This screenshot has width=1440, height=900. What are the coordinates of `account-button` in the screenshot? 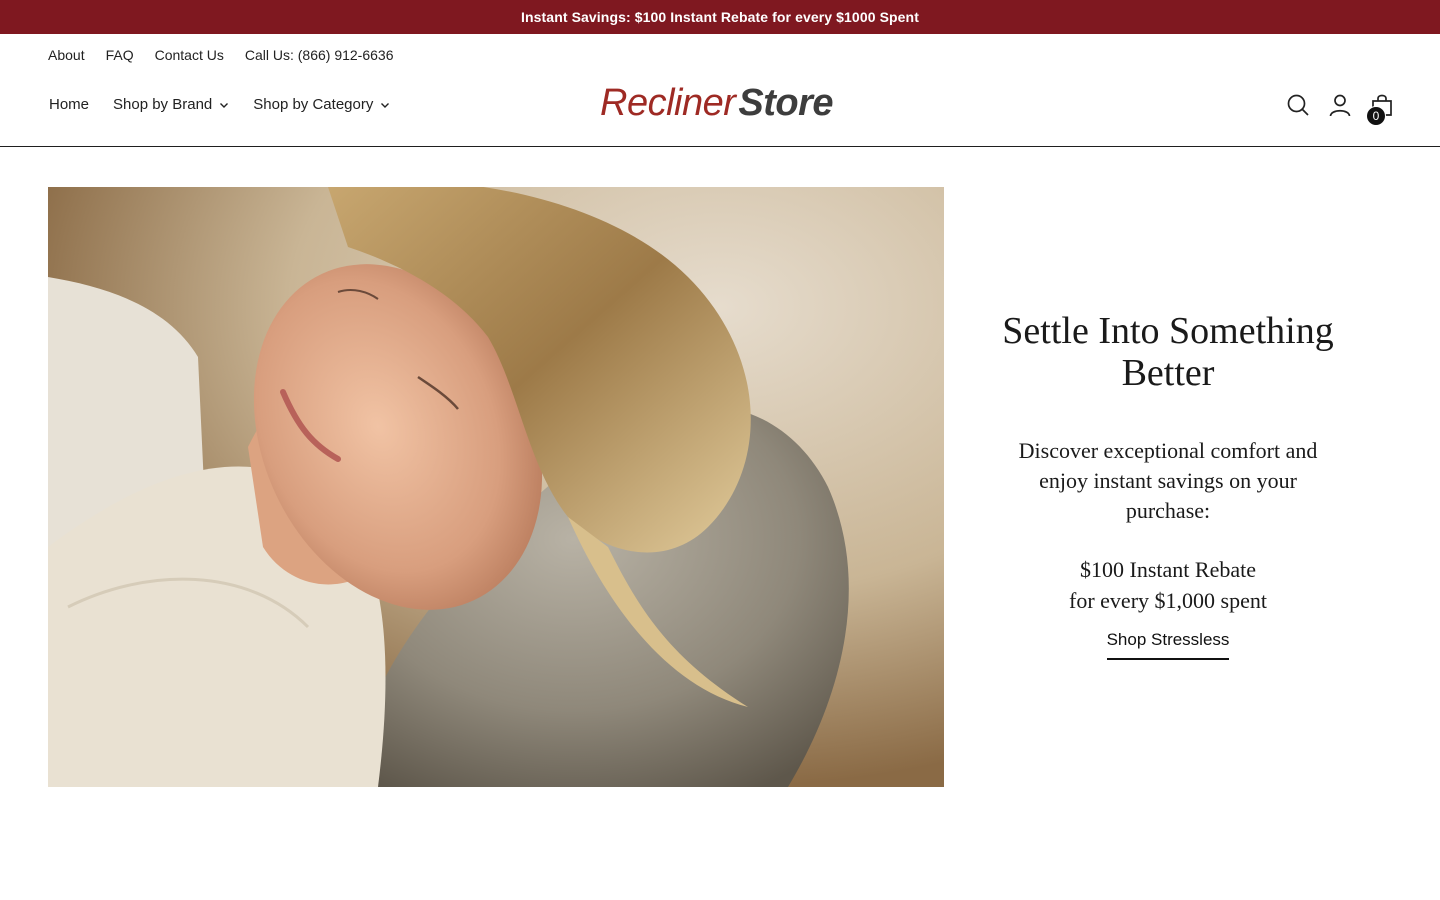 It's located at (1340, 105).